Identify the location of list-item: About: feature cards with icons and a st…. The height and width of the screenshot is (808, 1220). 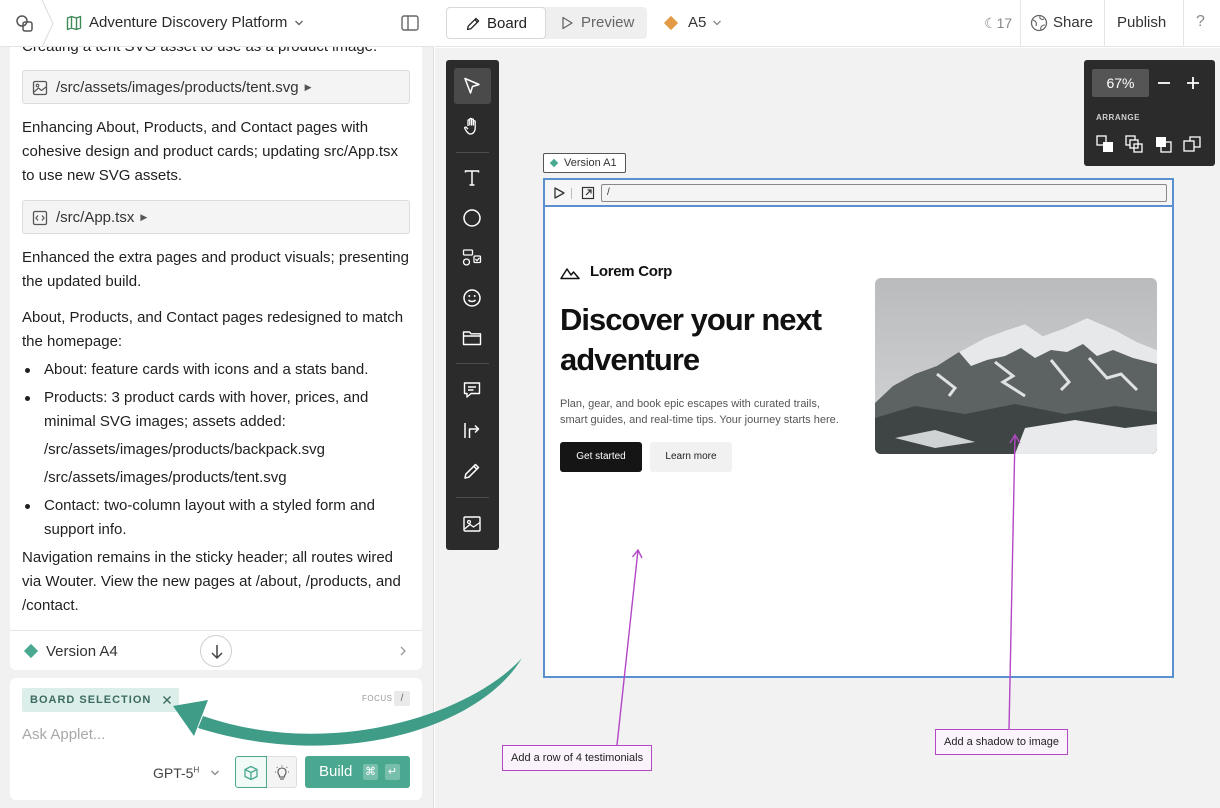
(219, 370).